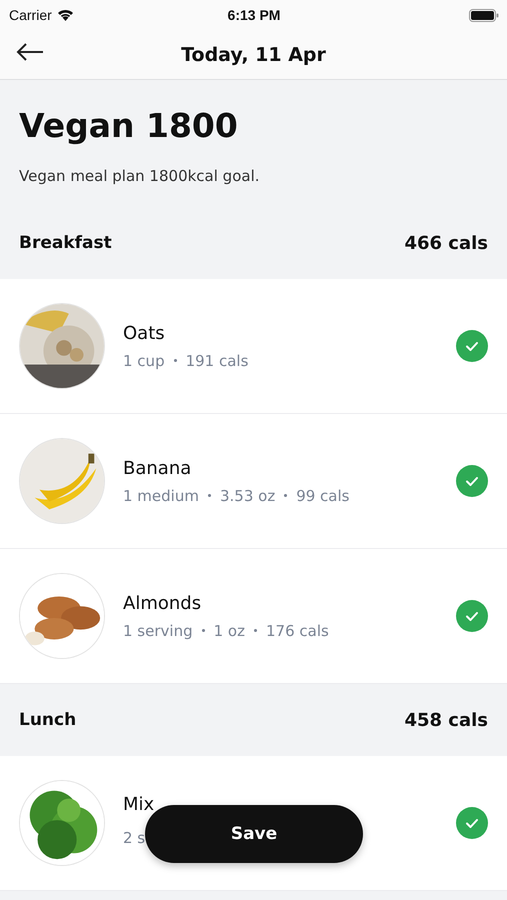 The image size is (507, 900). Describe the element at coordinates (161, 495) in the screenshot. I see `food-detail: 1 medium` at that location.